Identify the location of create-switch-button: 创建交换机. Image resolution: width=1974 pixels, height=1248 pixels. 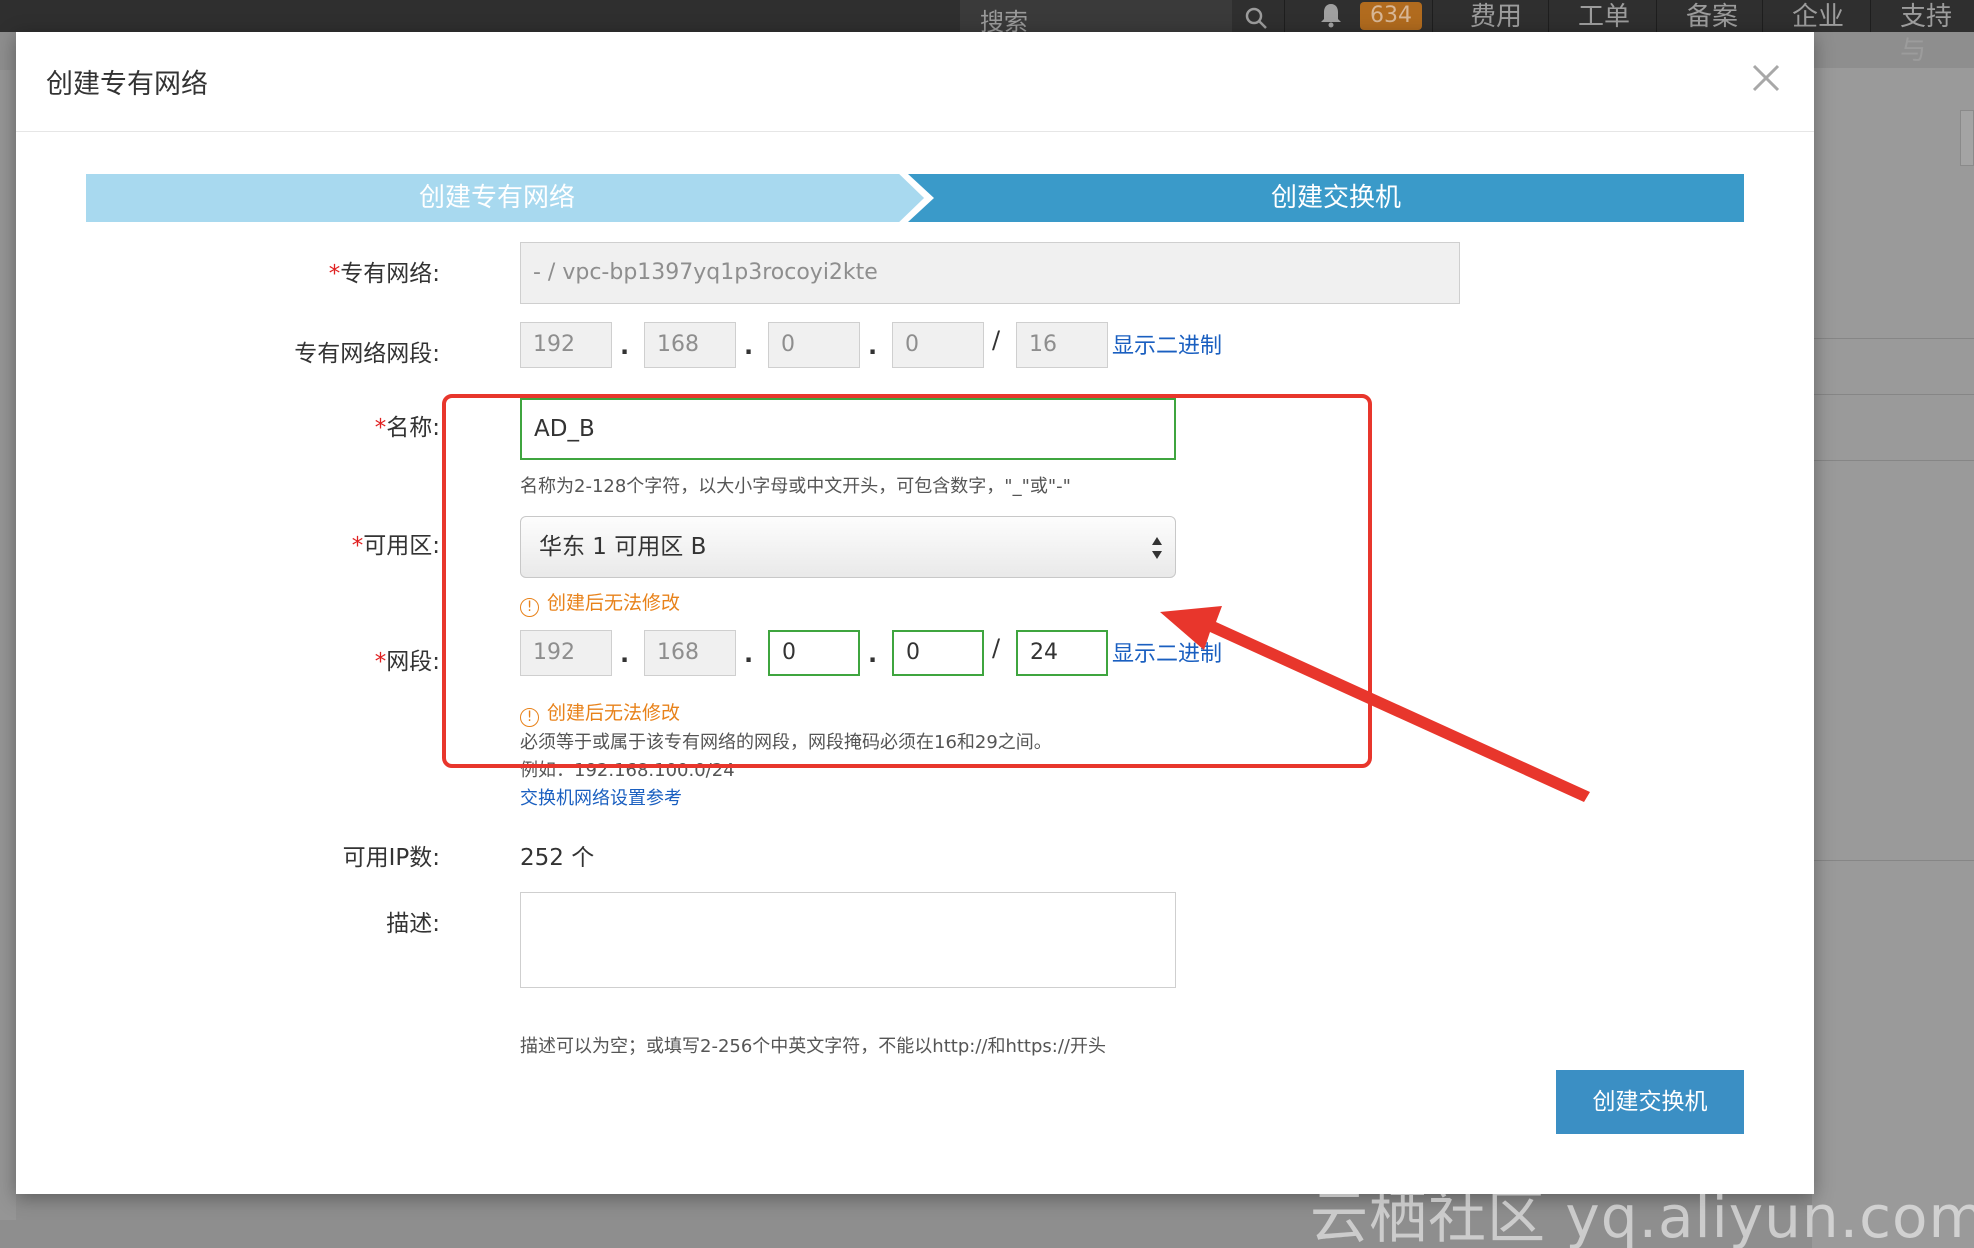
(1650, 1102).